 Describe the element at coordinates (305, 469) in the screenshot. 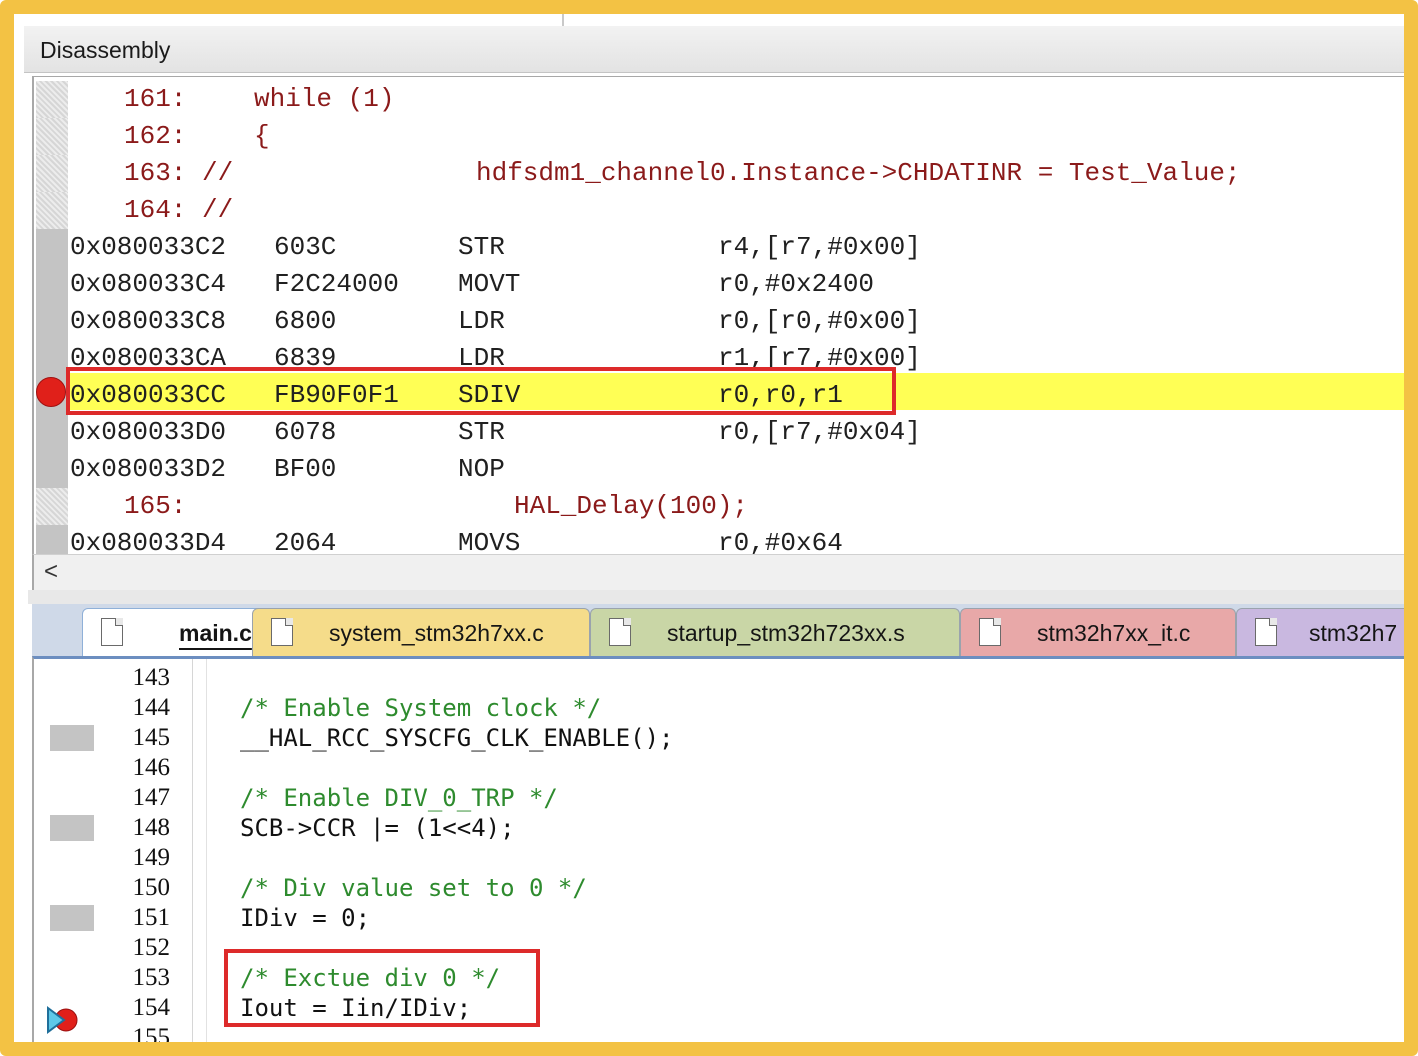

I see `instruction-opcode: BF00` at that location.